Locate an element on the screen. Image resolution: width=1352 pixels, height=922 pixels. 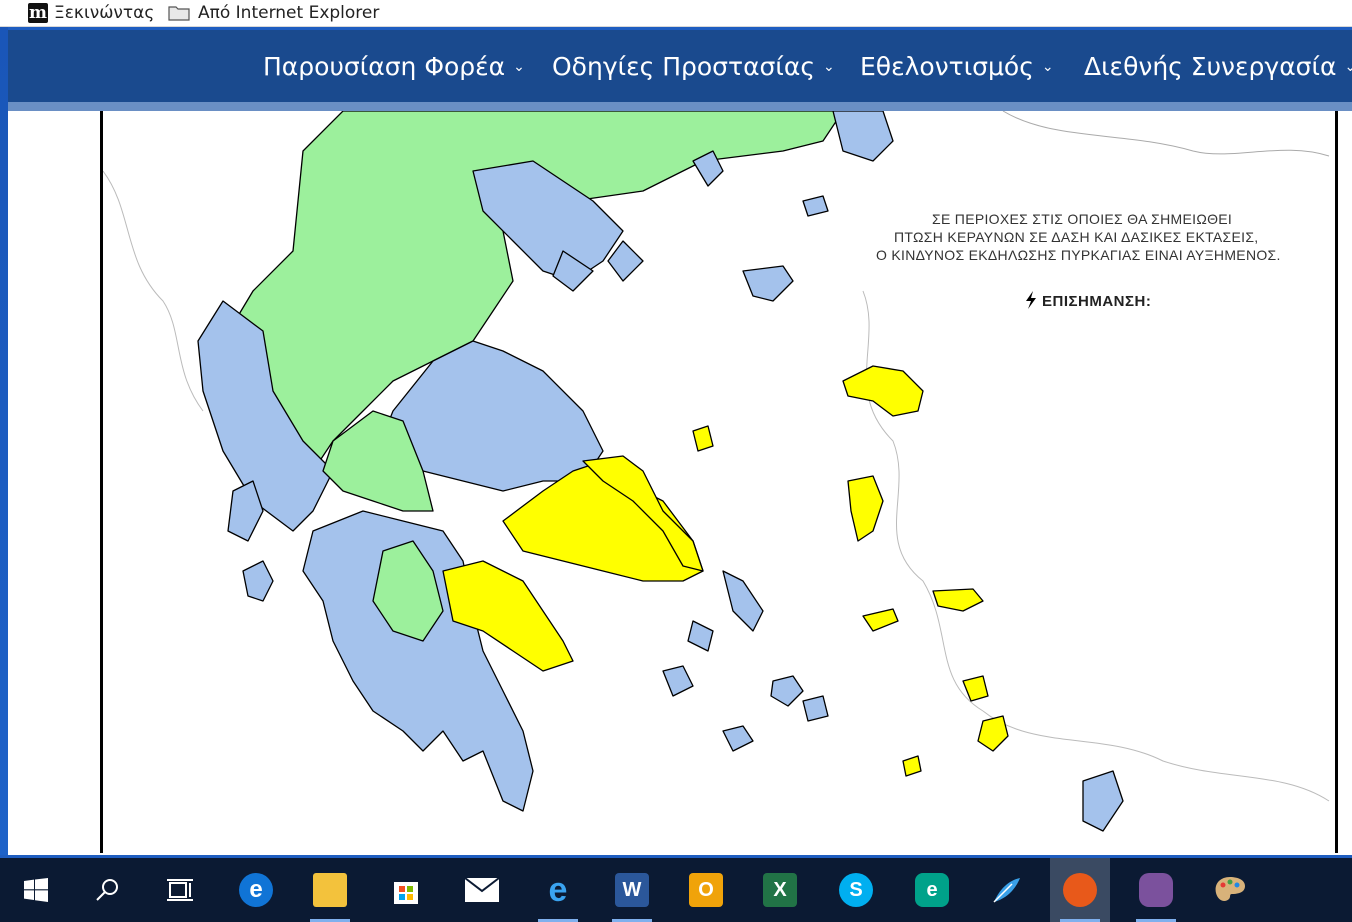
nav-item-label: Διεθνής Συνεργασία is located at coordinates (1210, 66).